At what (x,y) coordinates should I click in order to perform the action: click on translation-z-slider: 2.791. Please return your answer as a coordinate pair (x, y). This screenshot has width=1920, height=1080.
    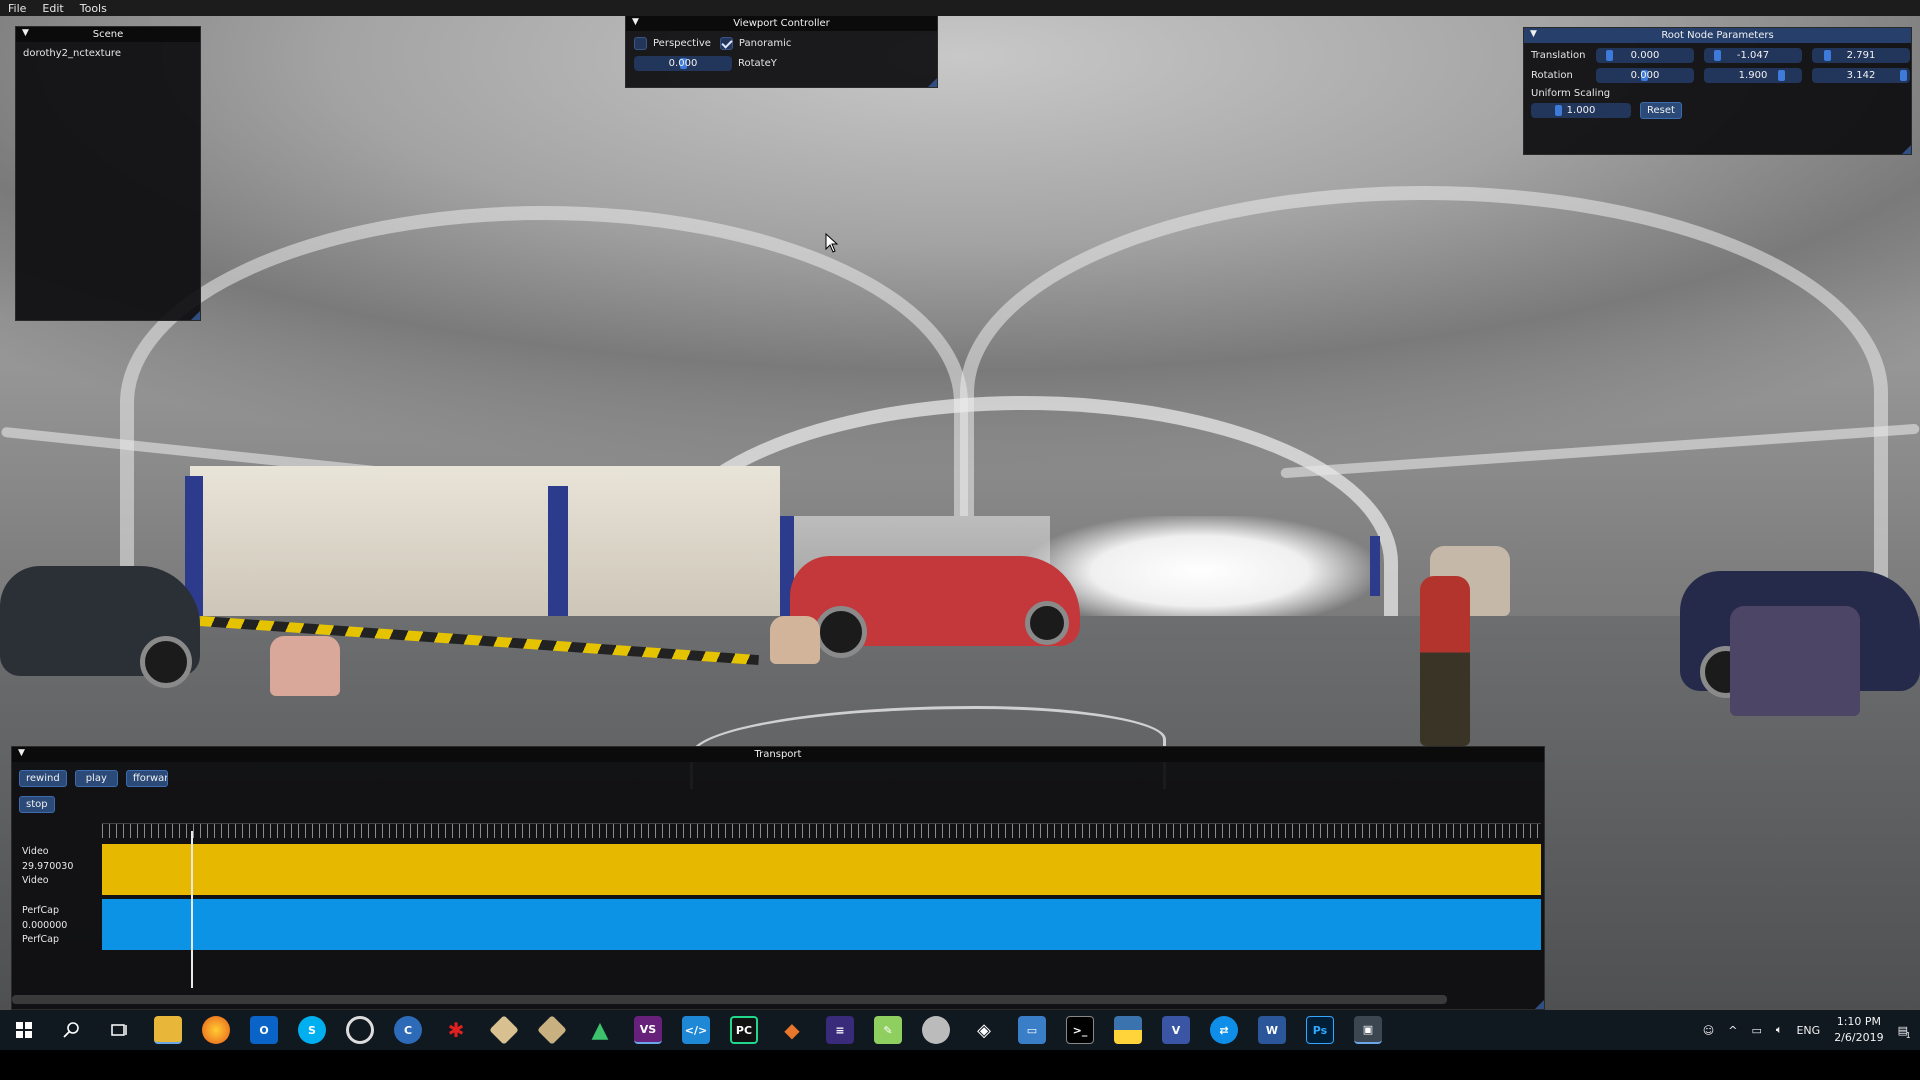
    Looking at the image, I should click on (1861, 55).